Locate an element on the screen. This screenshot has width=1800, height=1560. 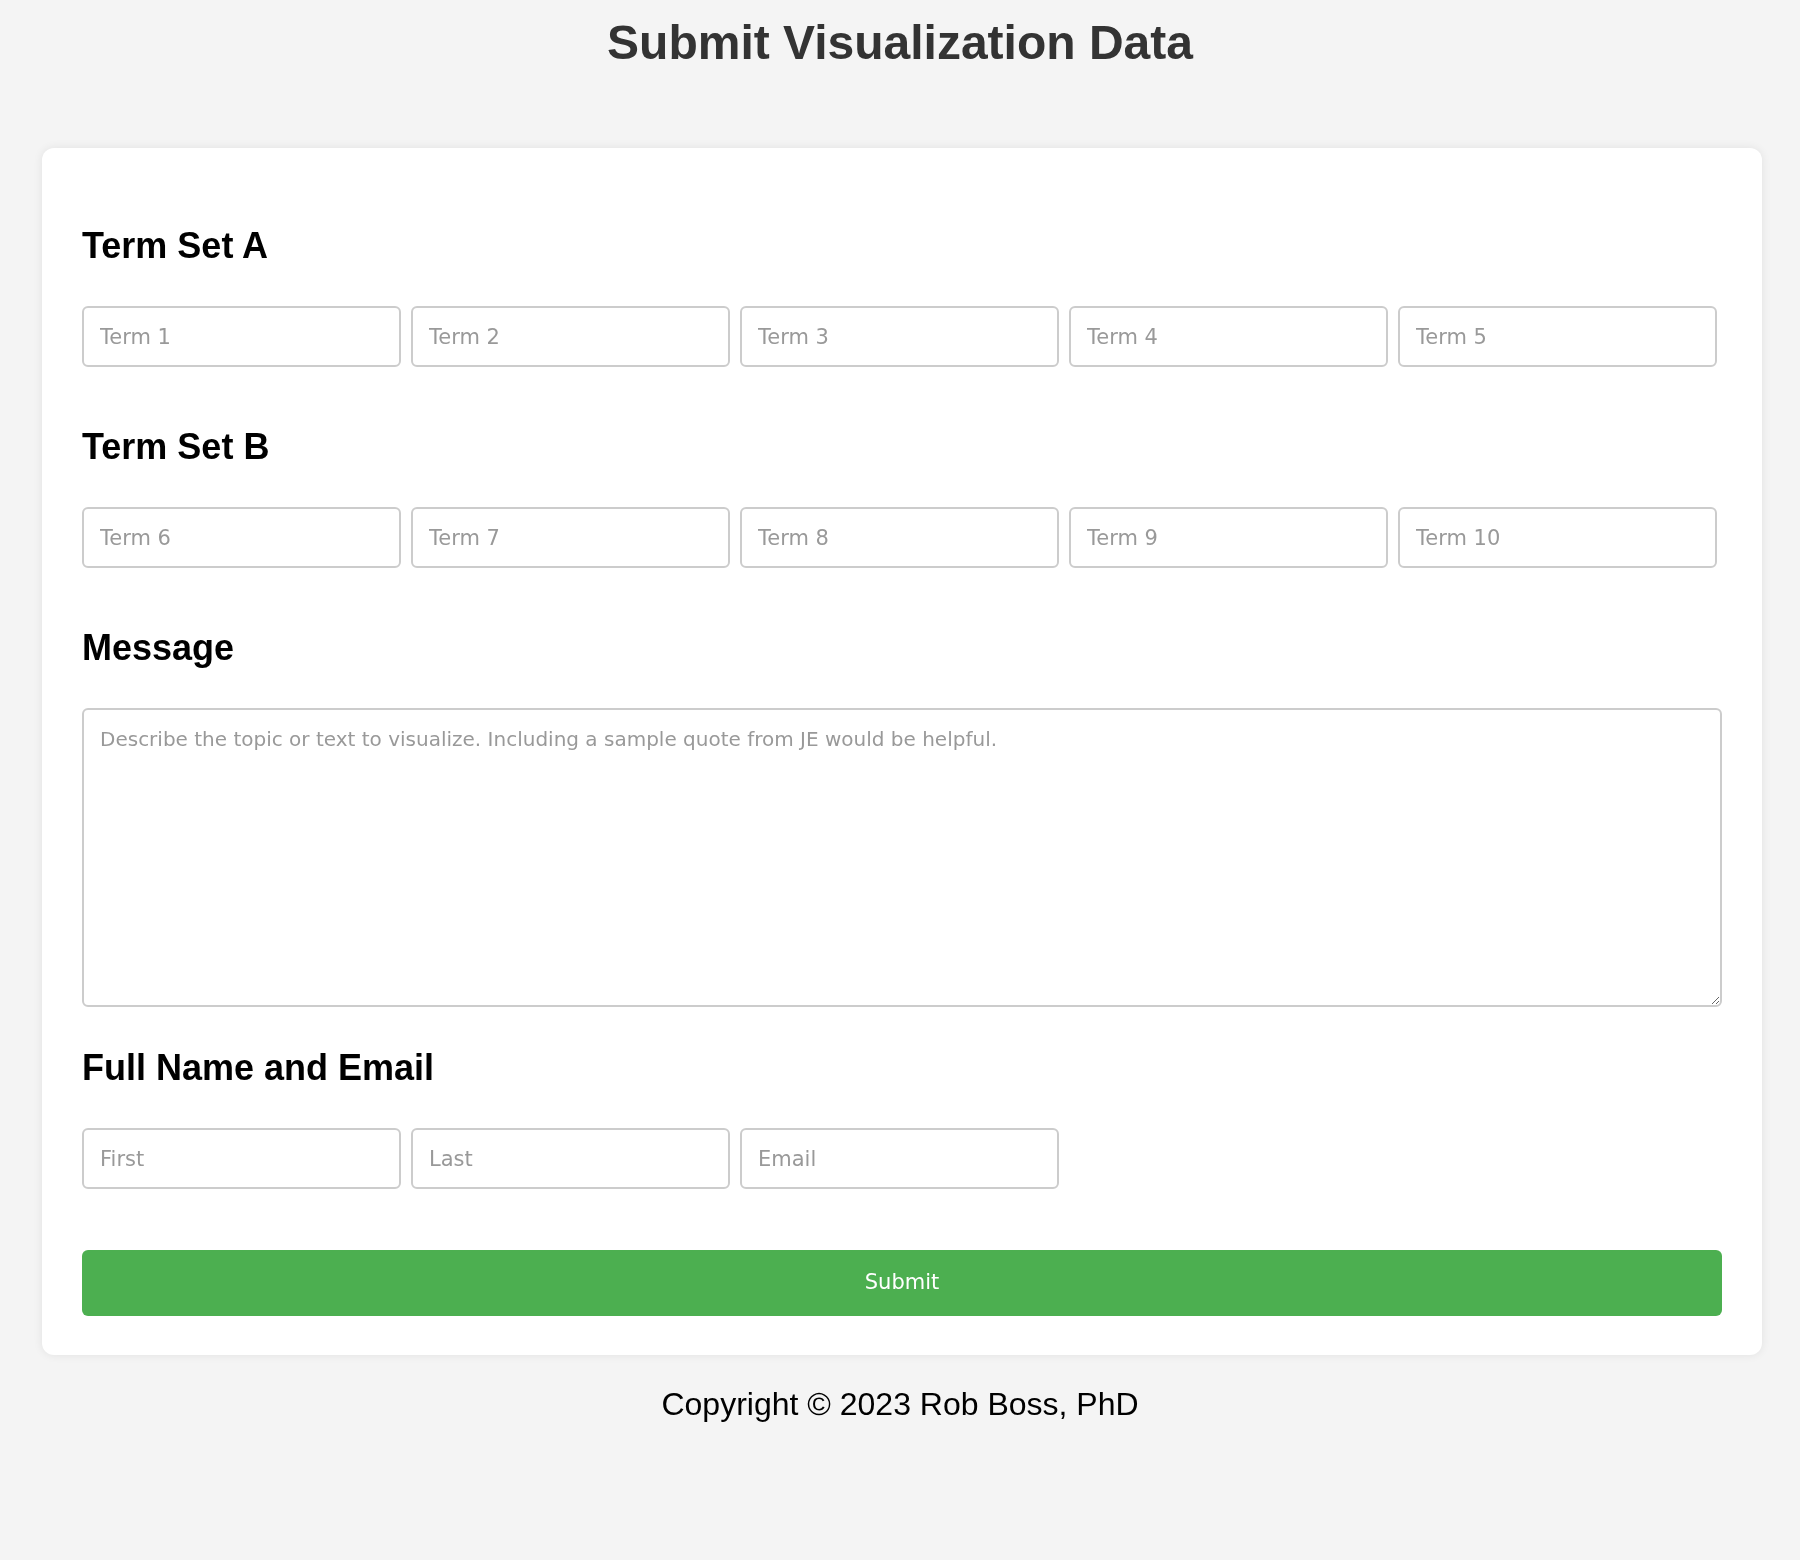
input-field: Term 1 is located at coordinates (241, 336).